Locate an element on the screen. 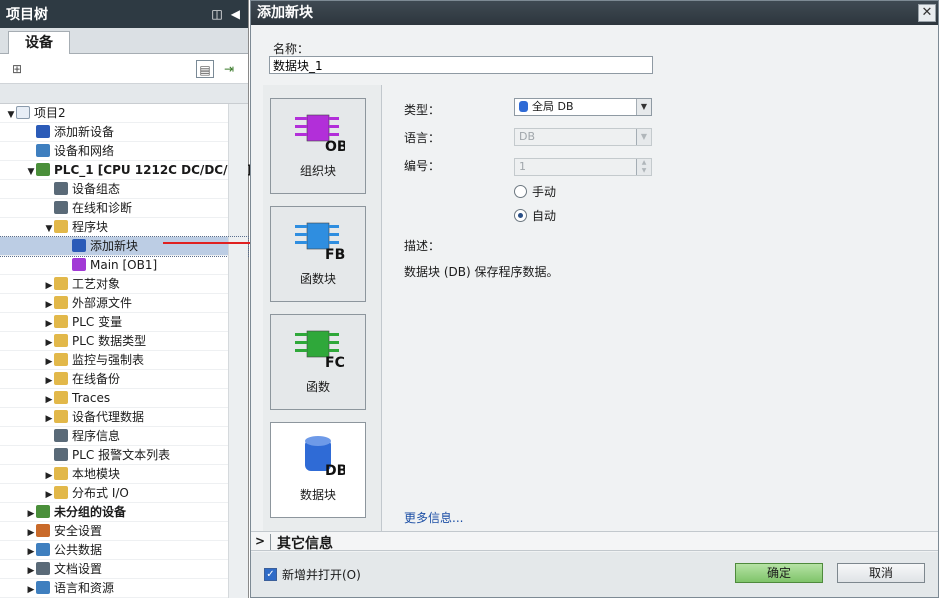 Image resolution: width=939 pixels, height=600 pixels. plc-icon is located at coordinates (43, 169).